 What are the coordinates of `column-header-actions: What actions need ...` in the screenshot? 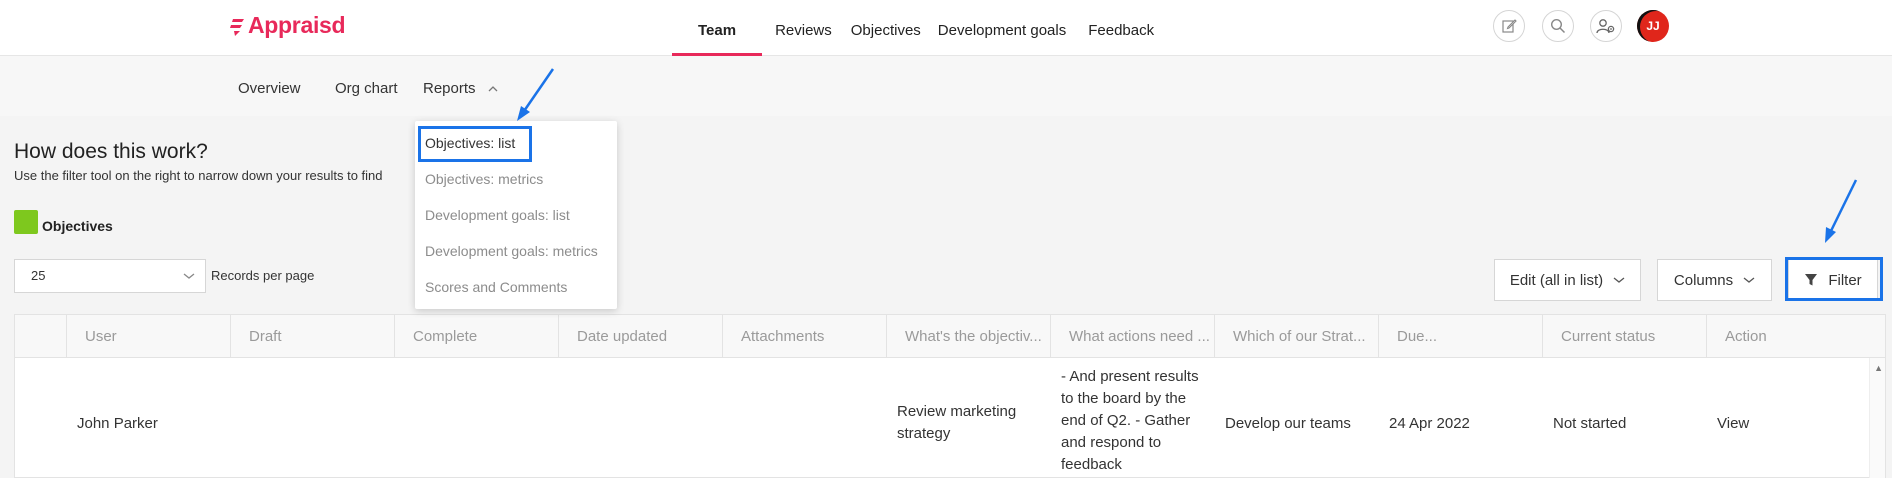 It's located at (1132, 336).